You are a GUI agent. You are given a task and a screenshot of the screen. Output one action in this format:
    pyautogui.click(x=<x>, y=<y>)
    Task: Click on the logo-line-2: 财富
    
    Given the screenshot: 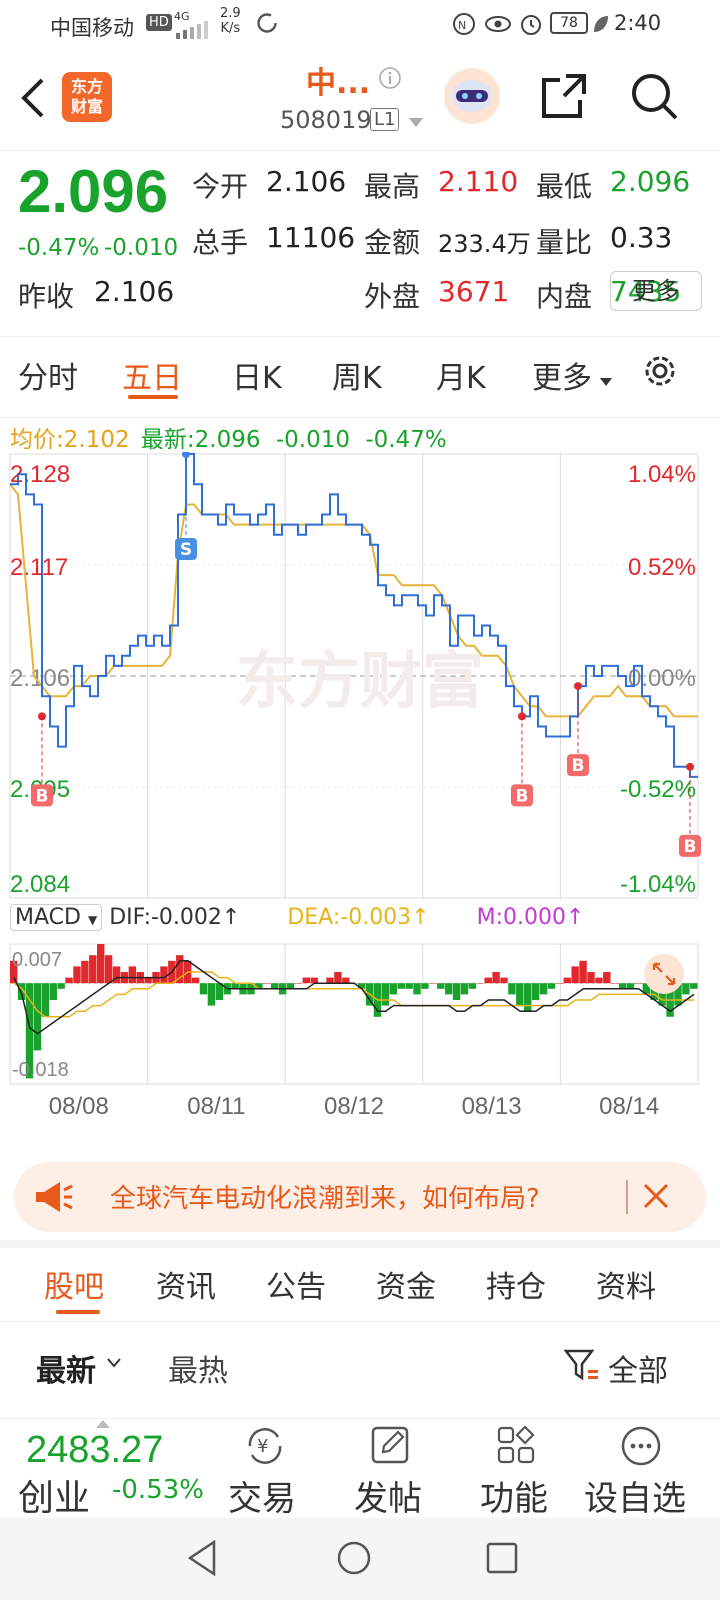 What is the action you would take?
    pyautogui.click(x=86, y=106)
    